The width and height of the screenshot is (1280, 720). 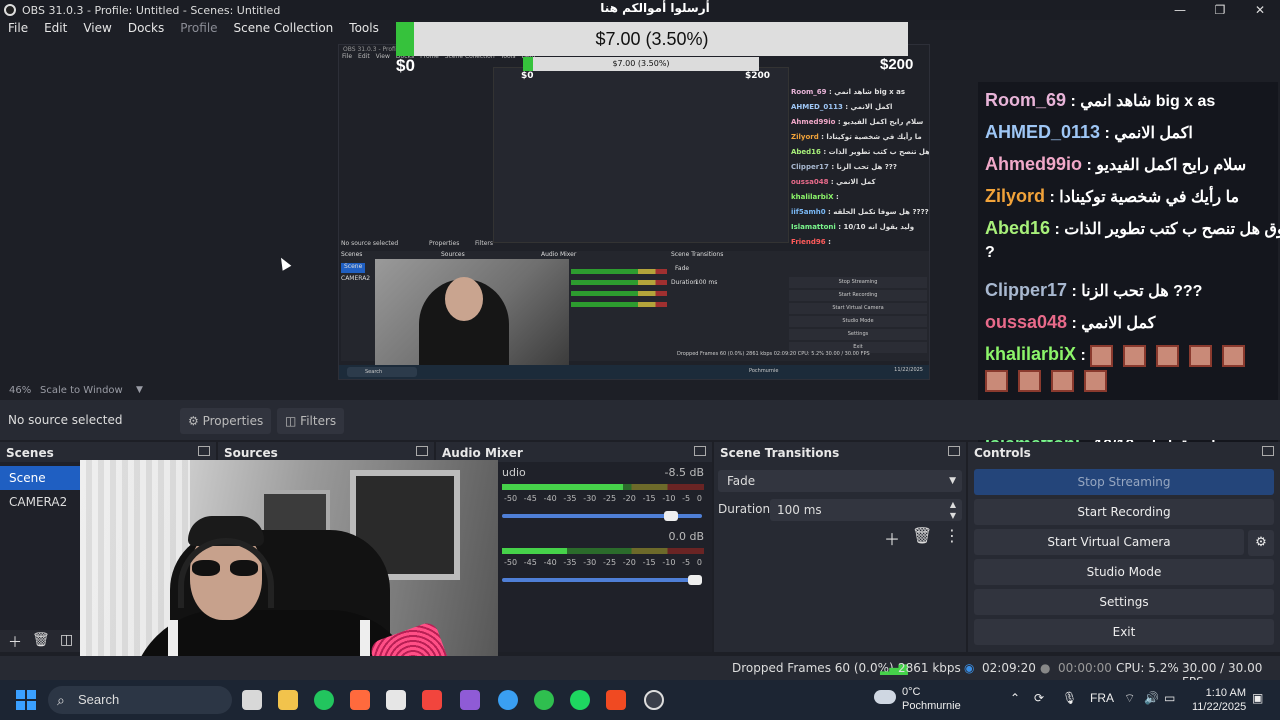 What do you see at coordinates (1220, 10) in the screenshot?
I see `maximize-button: ❐` at bounding box center [1220, 10].